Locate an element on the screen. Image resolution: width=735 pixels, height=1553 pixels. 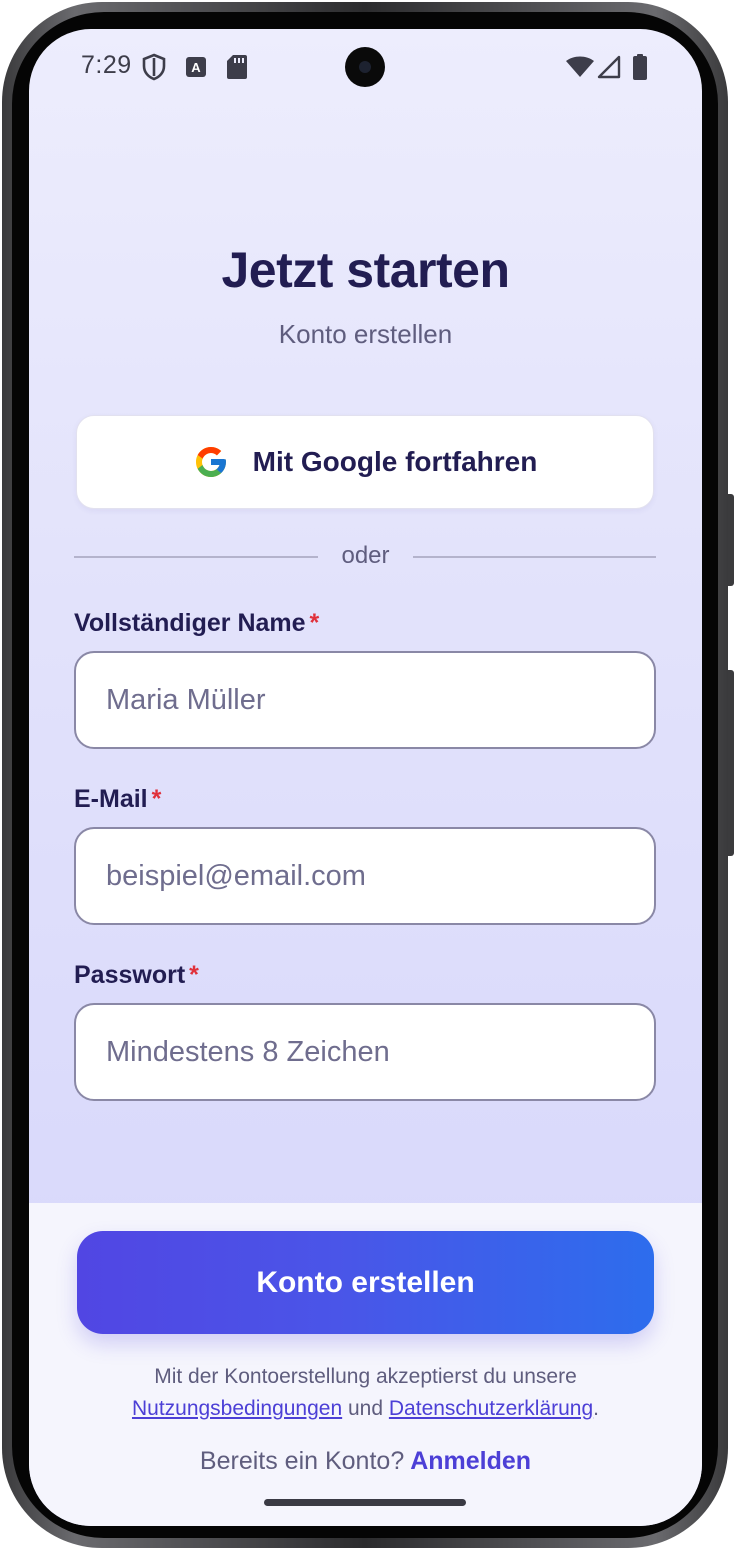
svg-text: A is located at coordinates (196, 67).